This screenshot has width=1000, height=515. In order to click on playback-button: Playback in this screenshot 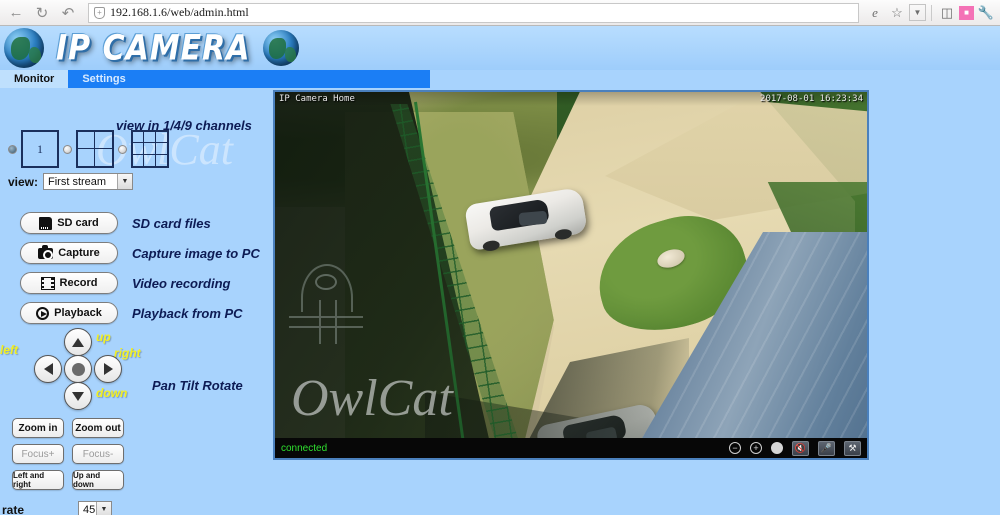, I will do `click(69, 313)`.